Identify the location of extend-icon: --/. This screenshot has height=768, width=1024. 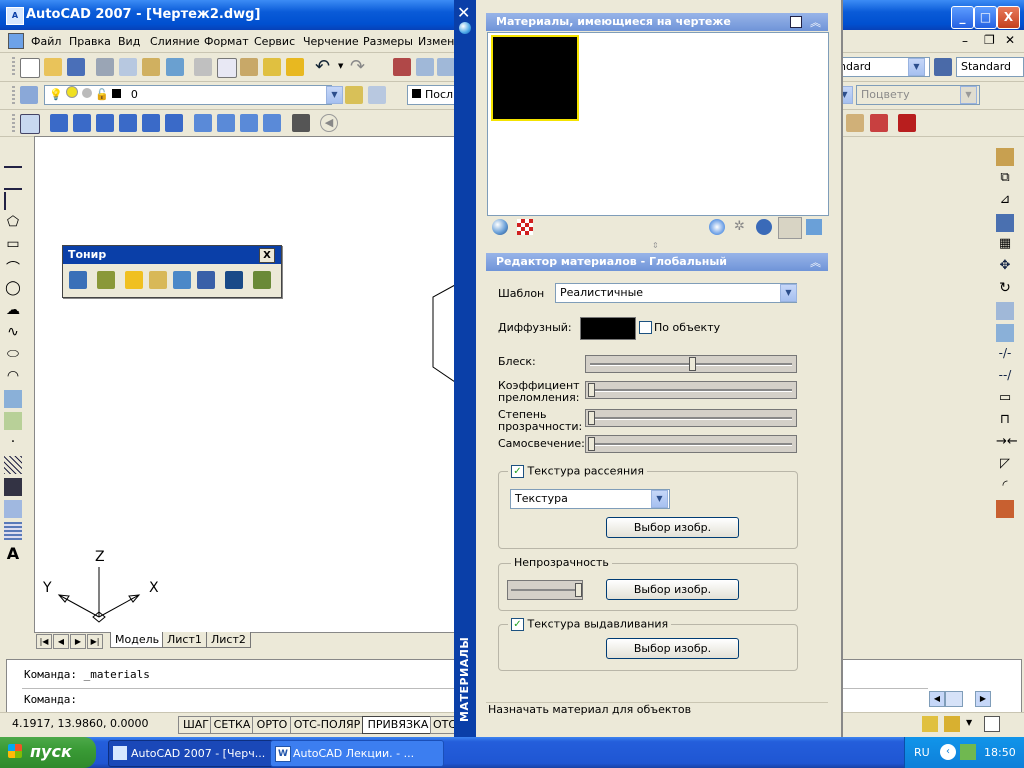
(1005, 377).